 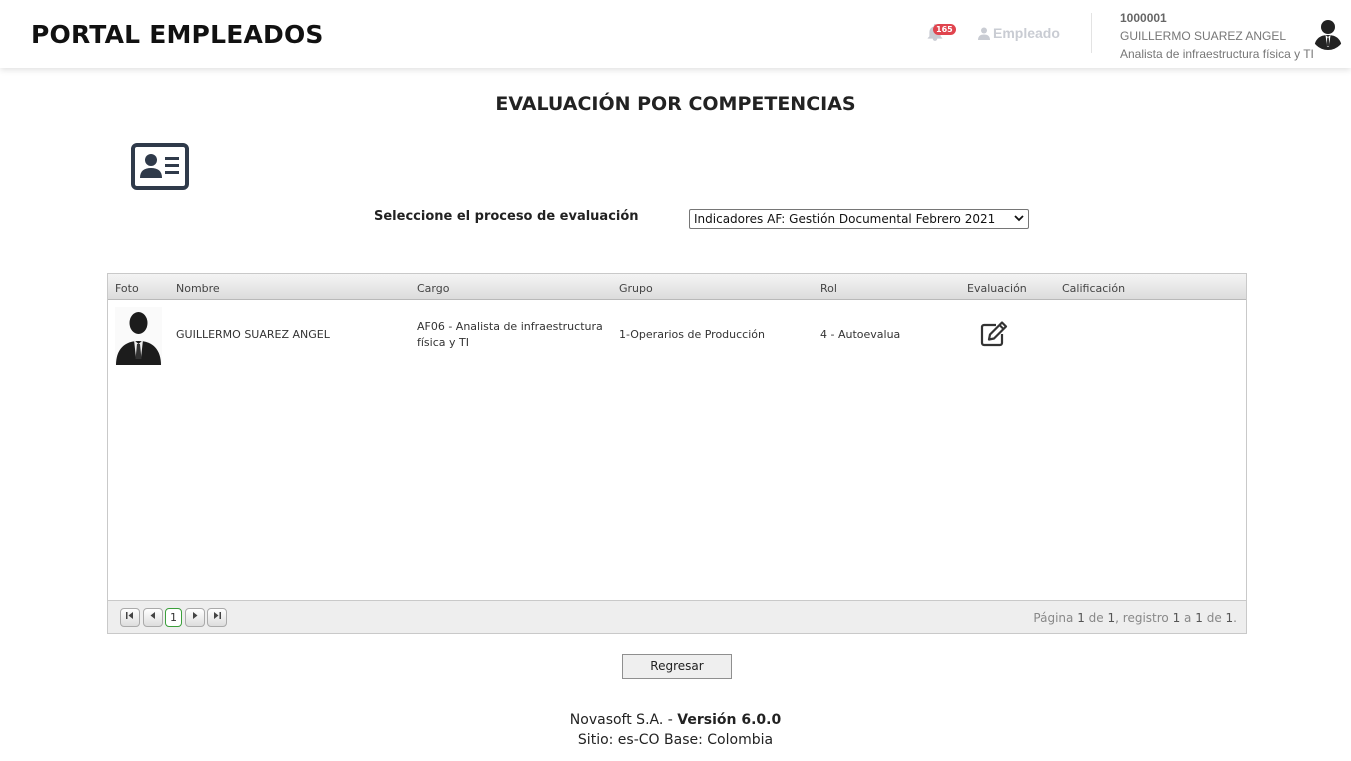 What do you see at coordinates (994, 334) in the screenshot?
I see `edit-icon` at bounding box center [994, 334].